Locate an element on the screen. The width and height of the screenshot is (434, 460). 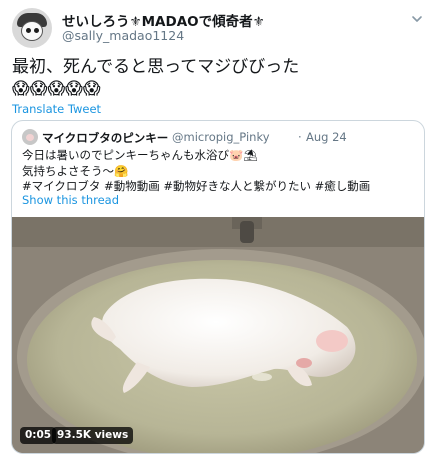
quoted-author-name: マイクロブタのピンキー is located at coordinates (105, 138).